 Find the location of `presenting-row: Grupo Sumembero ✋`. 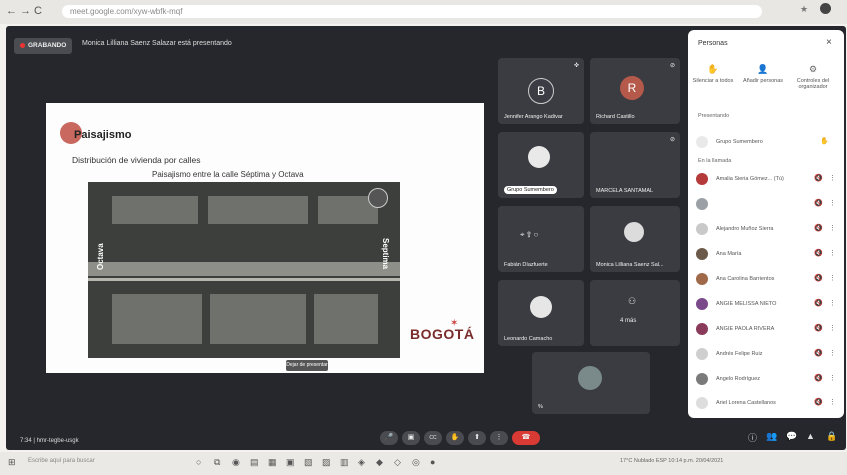

presenting-row: Grupo Sumembero ✋ is located at coordinates (766, 143).